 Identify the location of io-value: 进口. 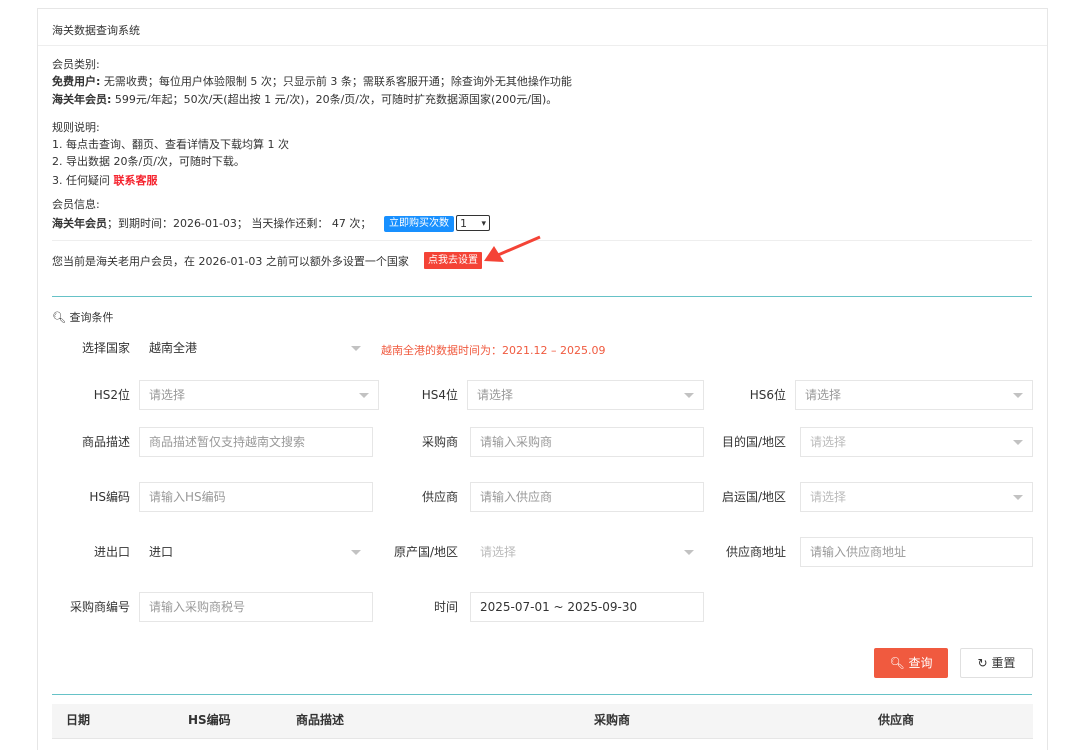
(161, 552).